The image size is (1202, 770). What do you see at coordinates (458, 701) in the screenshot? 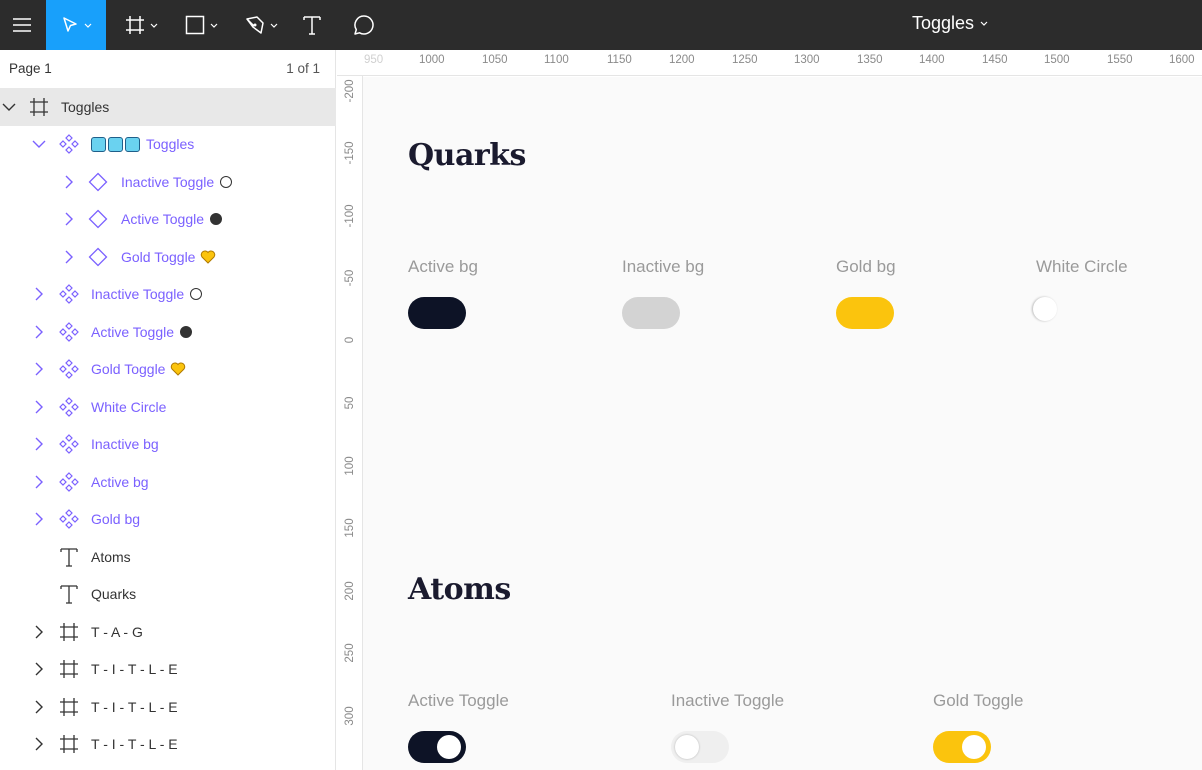
I see `active-toggle-label: Active Toggle` at bounding box center [458, 701].